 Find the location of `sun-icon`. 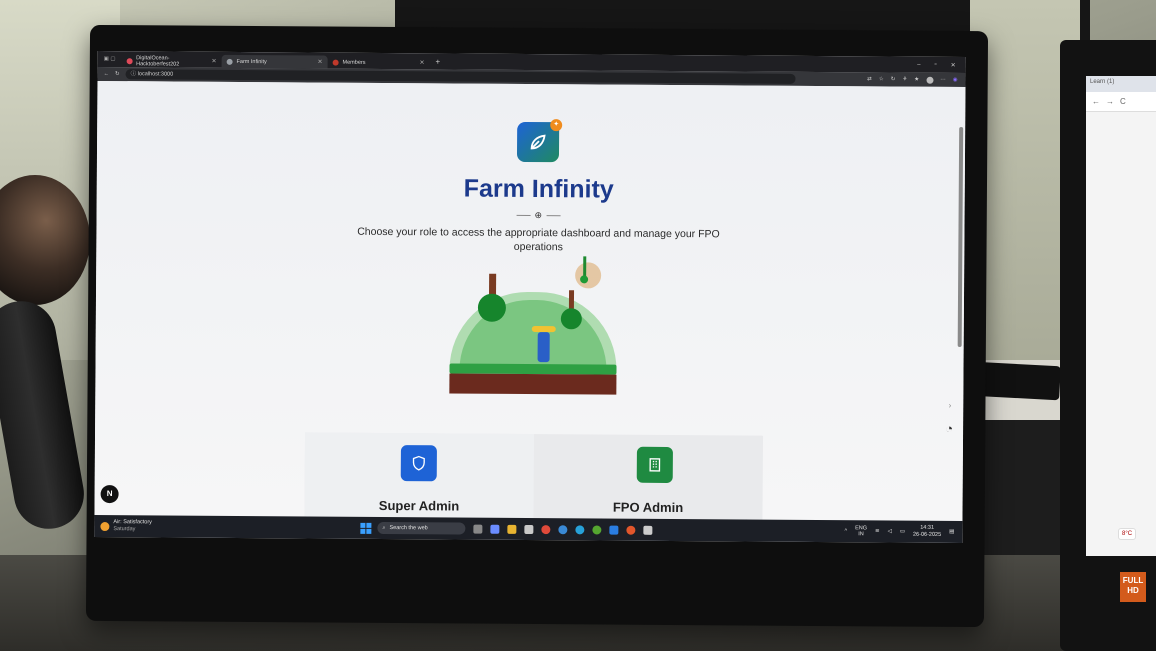

sun-icon is located at coordinates (588, 275).